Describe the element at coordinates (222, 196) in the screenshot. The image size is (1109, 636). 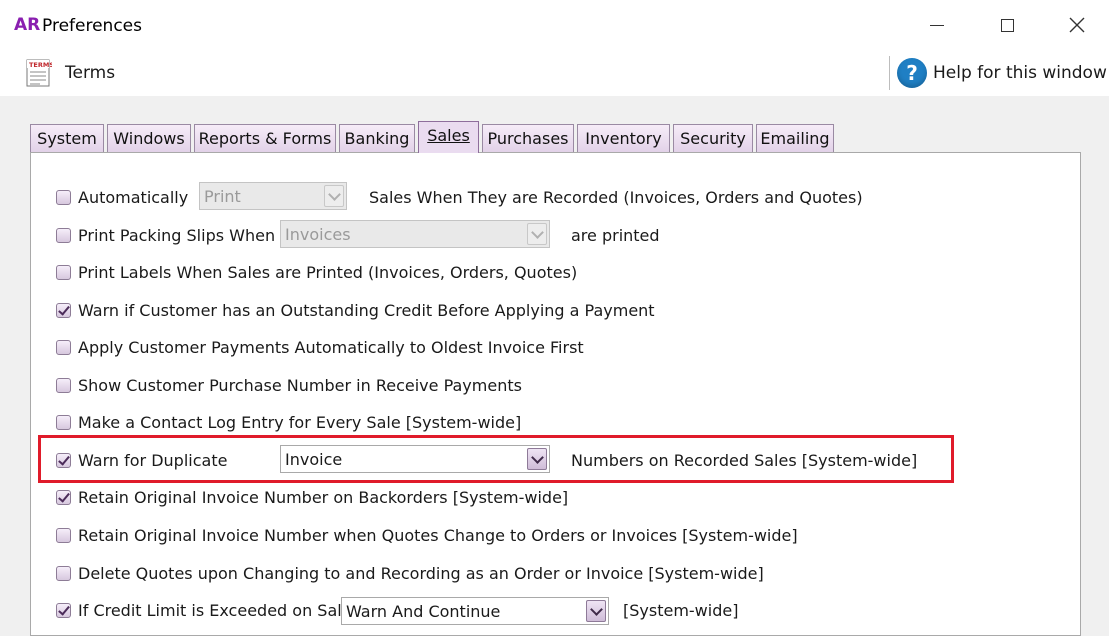
I see `auto-print-select-value: Print` at that location.